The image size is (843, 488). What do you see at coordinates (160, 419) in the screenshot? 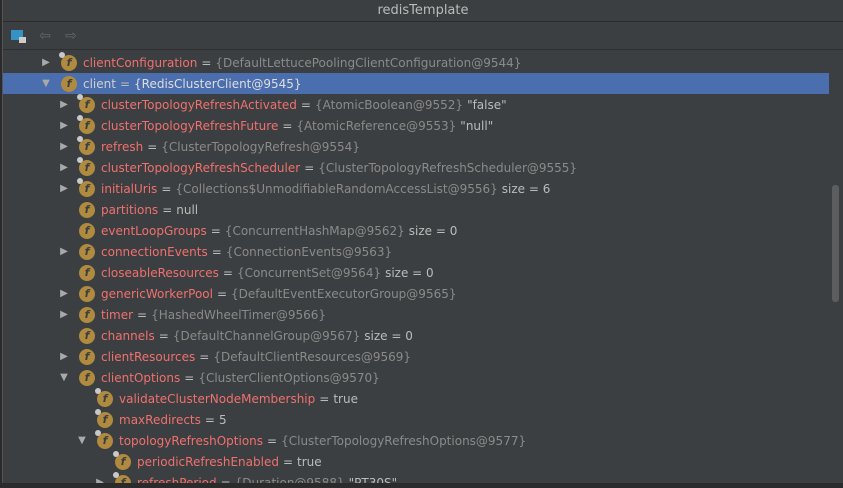
I see `field-name: maxRedirects` at bounding box center [160, 419].